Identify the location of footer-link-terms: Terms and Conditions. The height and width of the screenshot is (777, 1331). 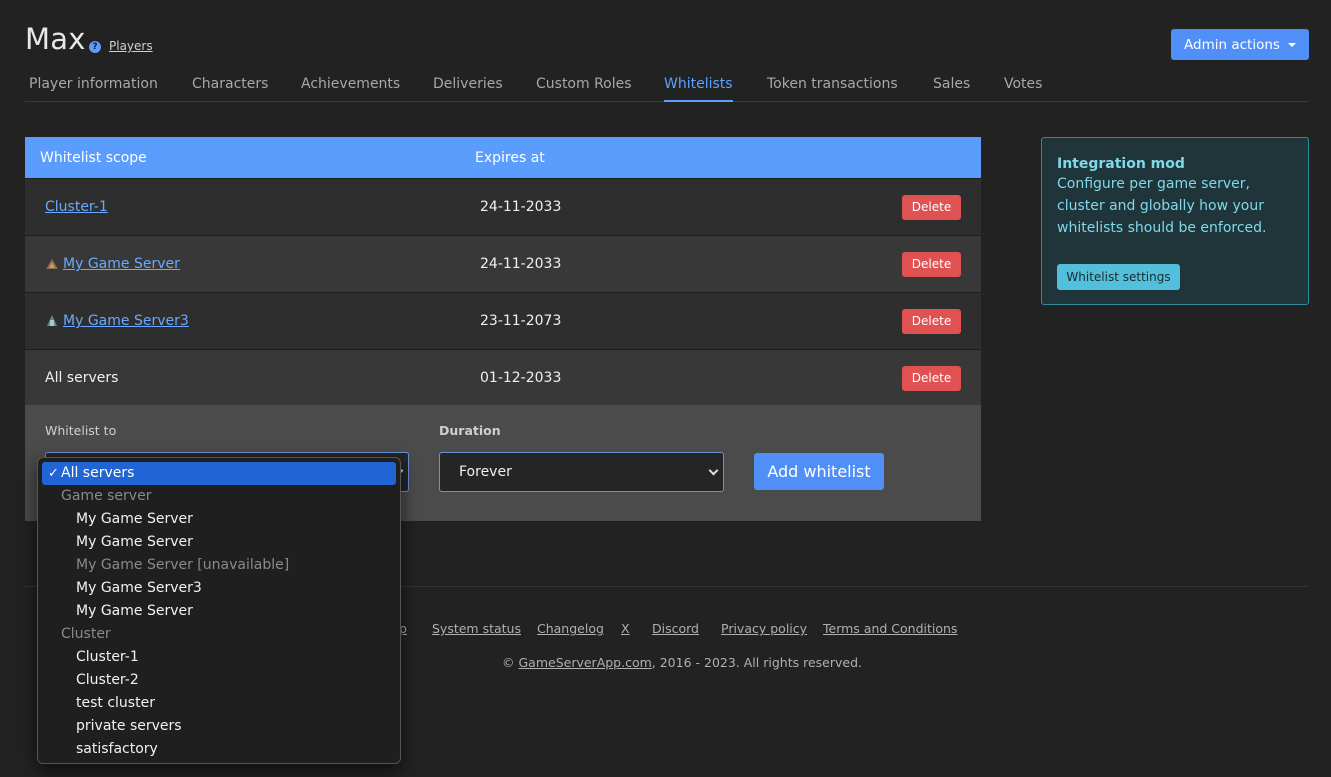
(890, 628).